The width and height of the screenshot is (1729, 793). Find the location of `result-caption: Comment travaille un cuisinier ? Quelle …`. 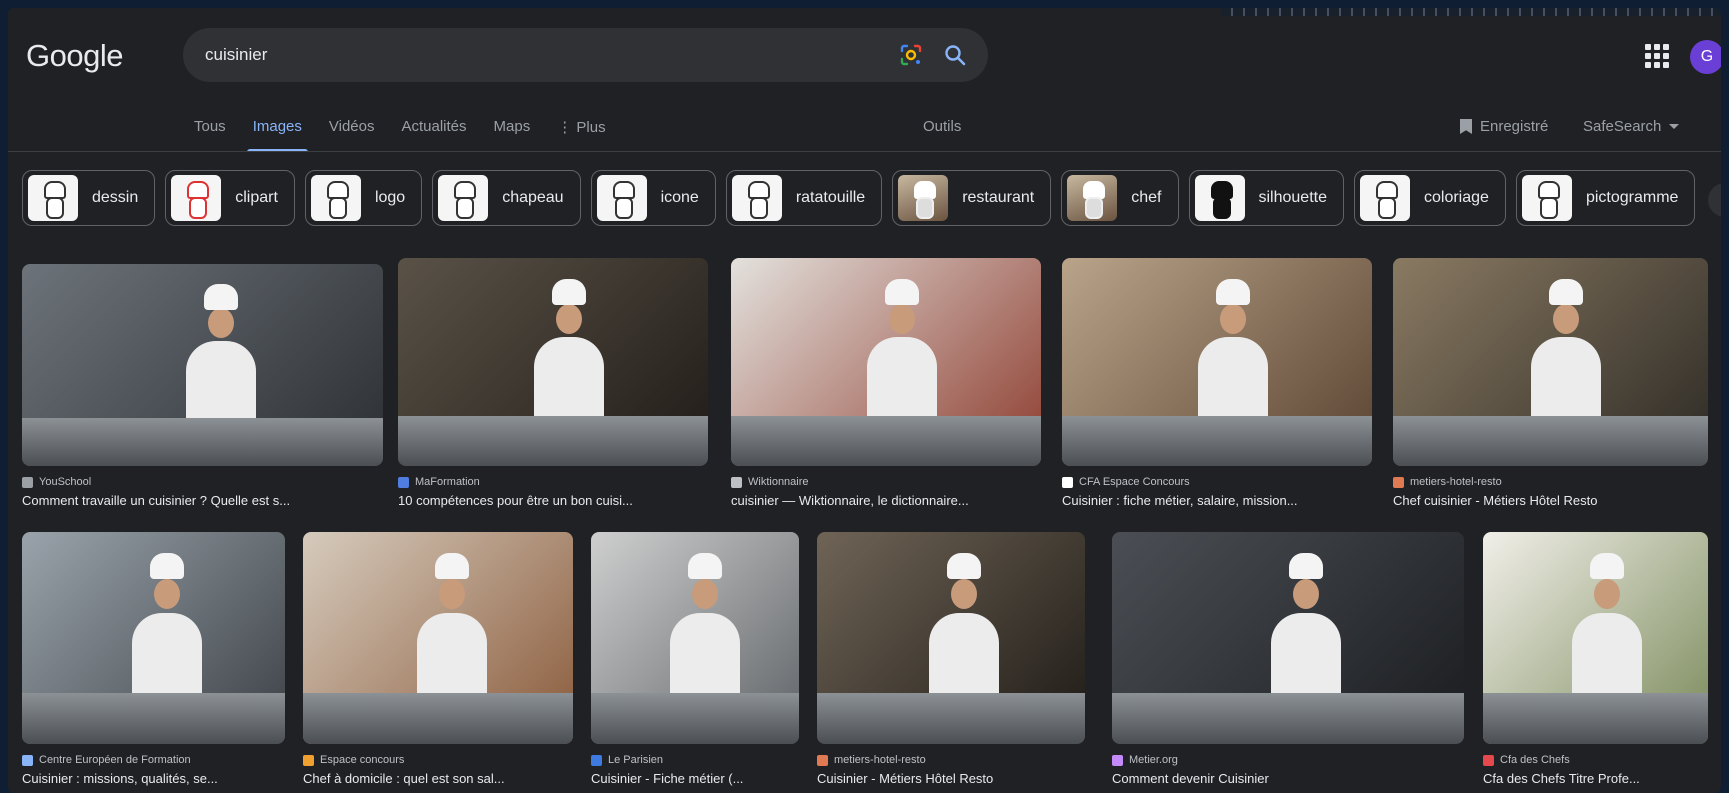

result-caption: Comment travaille un cuisinier ? Quelle … is located at coordinates (202, 500).